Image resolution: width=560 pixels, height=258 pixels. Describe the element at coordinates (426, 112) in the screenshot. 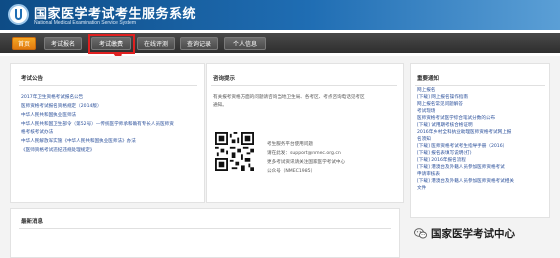

I see `notice-link: 考试现场` at that location.